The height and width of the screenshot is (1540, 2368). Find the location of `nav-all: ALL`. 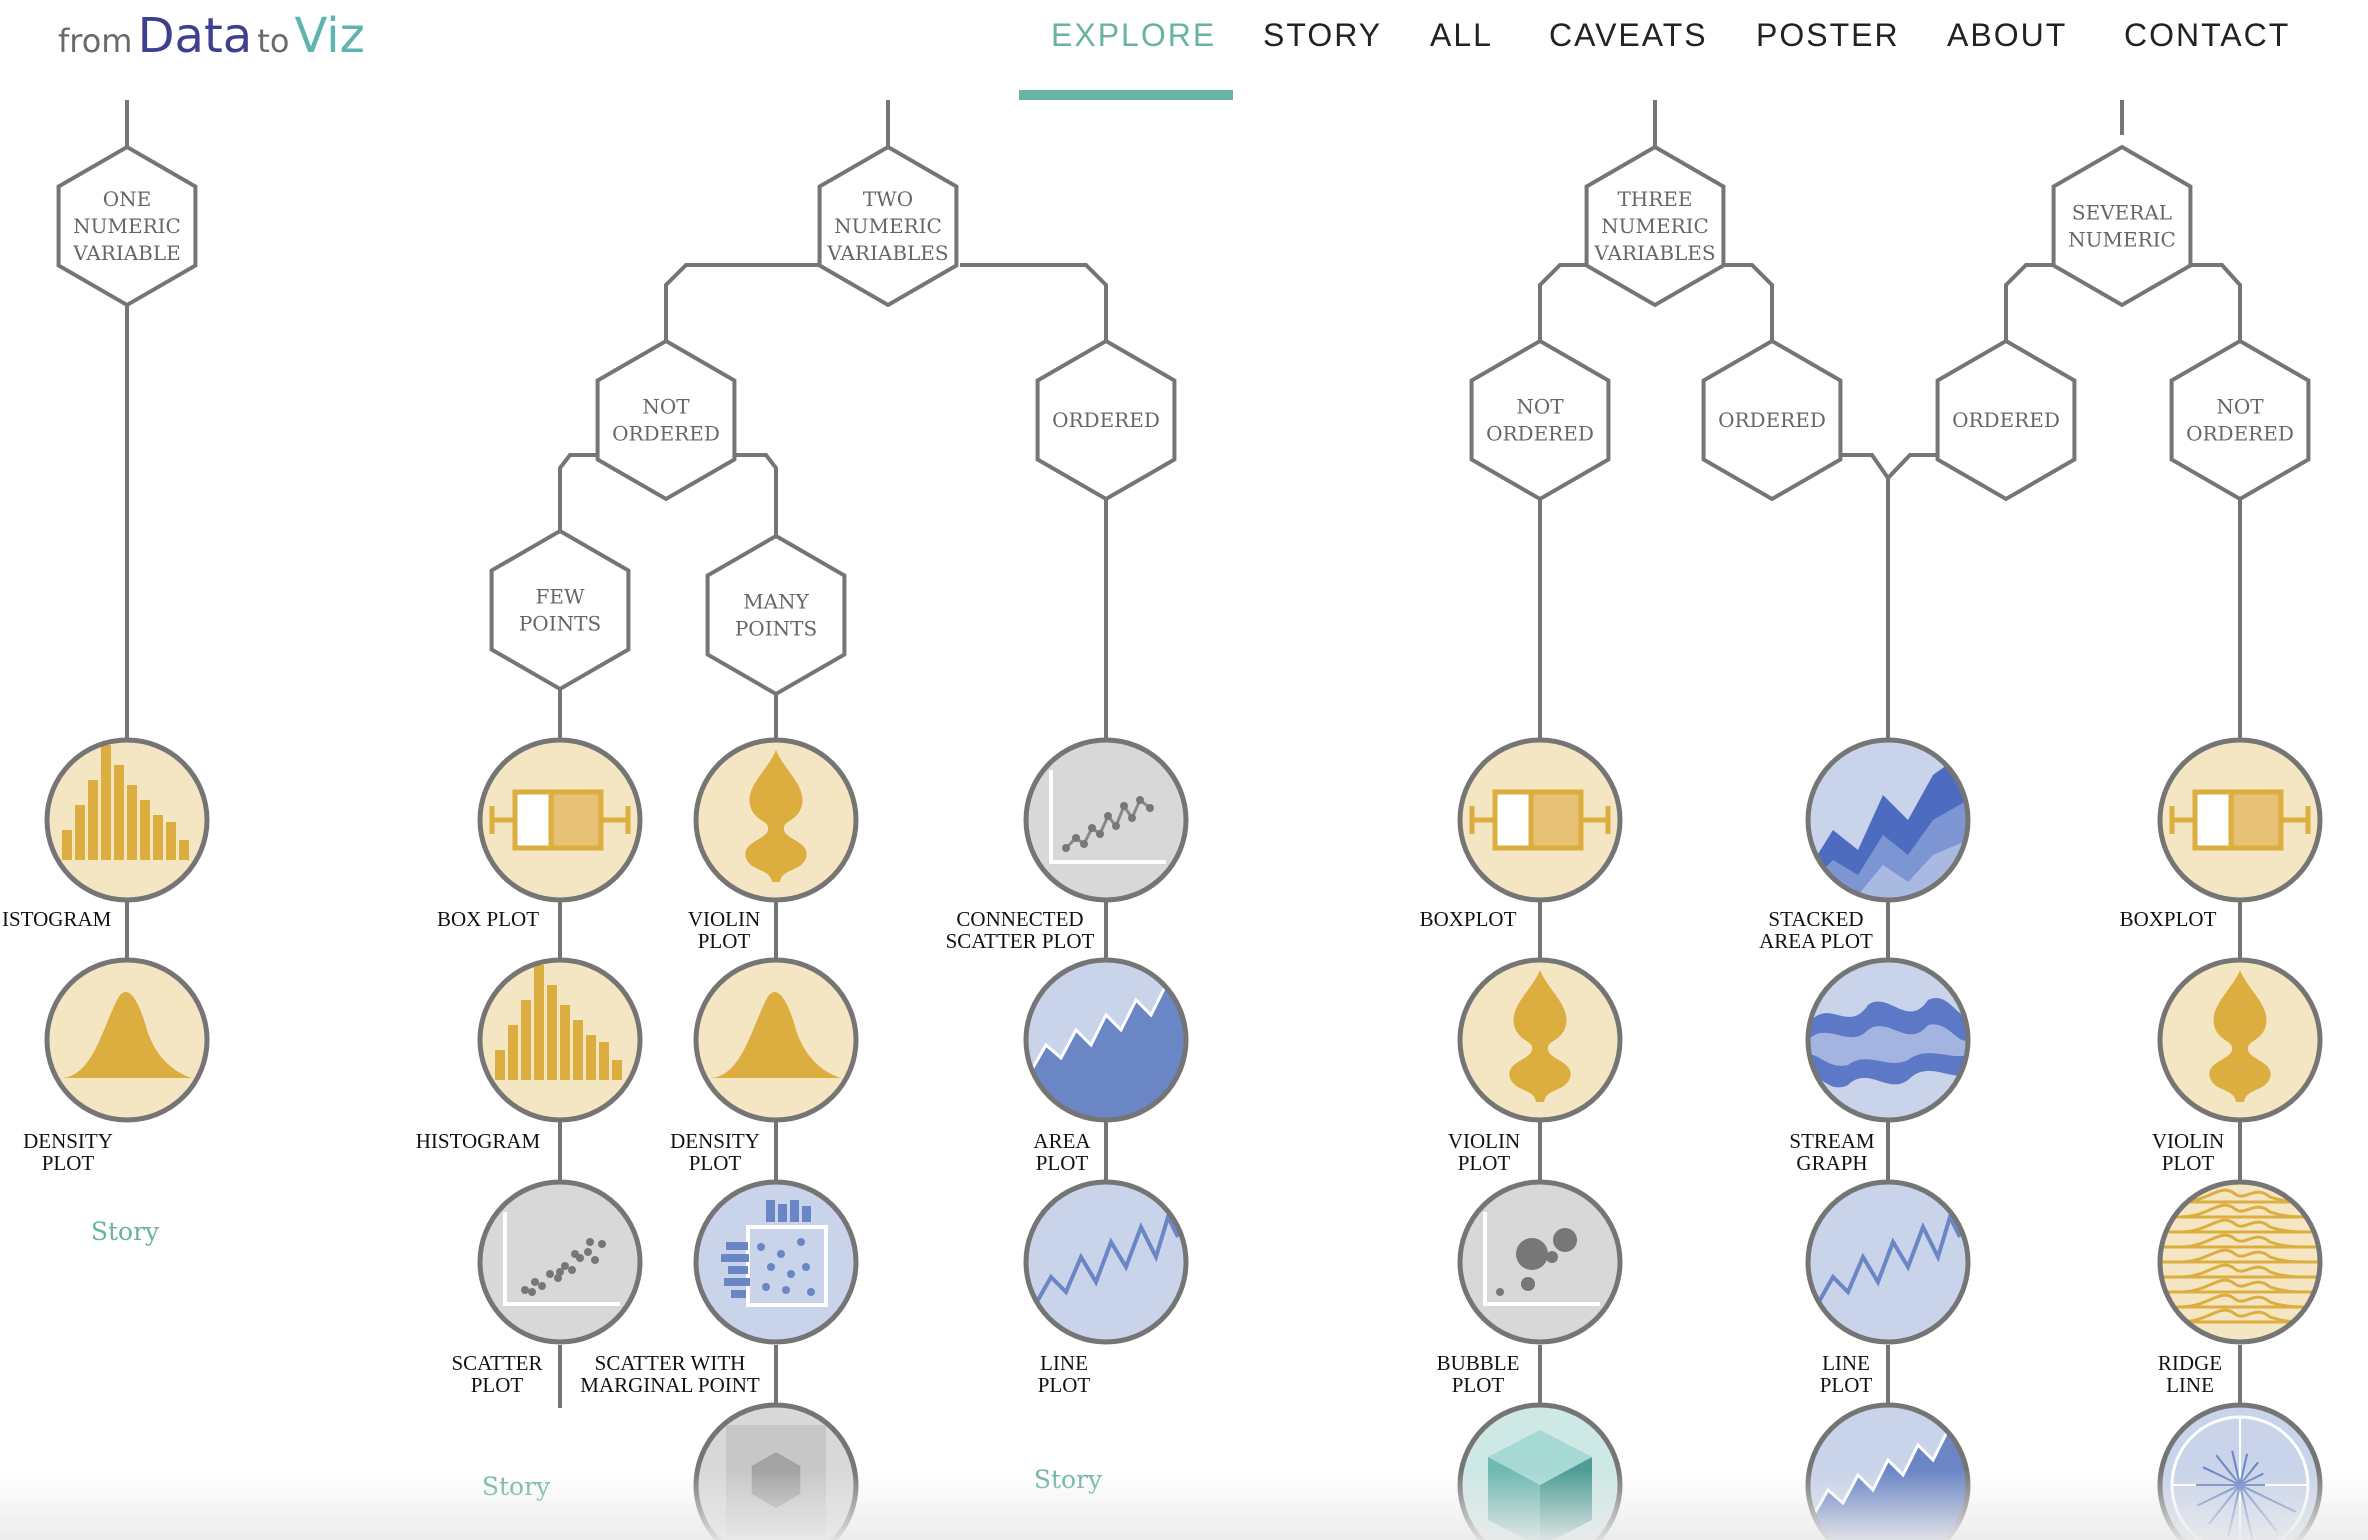

nav-all: ALL is located at coordinates (1461, 35).